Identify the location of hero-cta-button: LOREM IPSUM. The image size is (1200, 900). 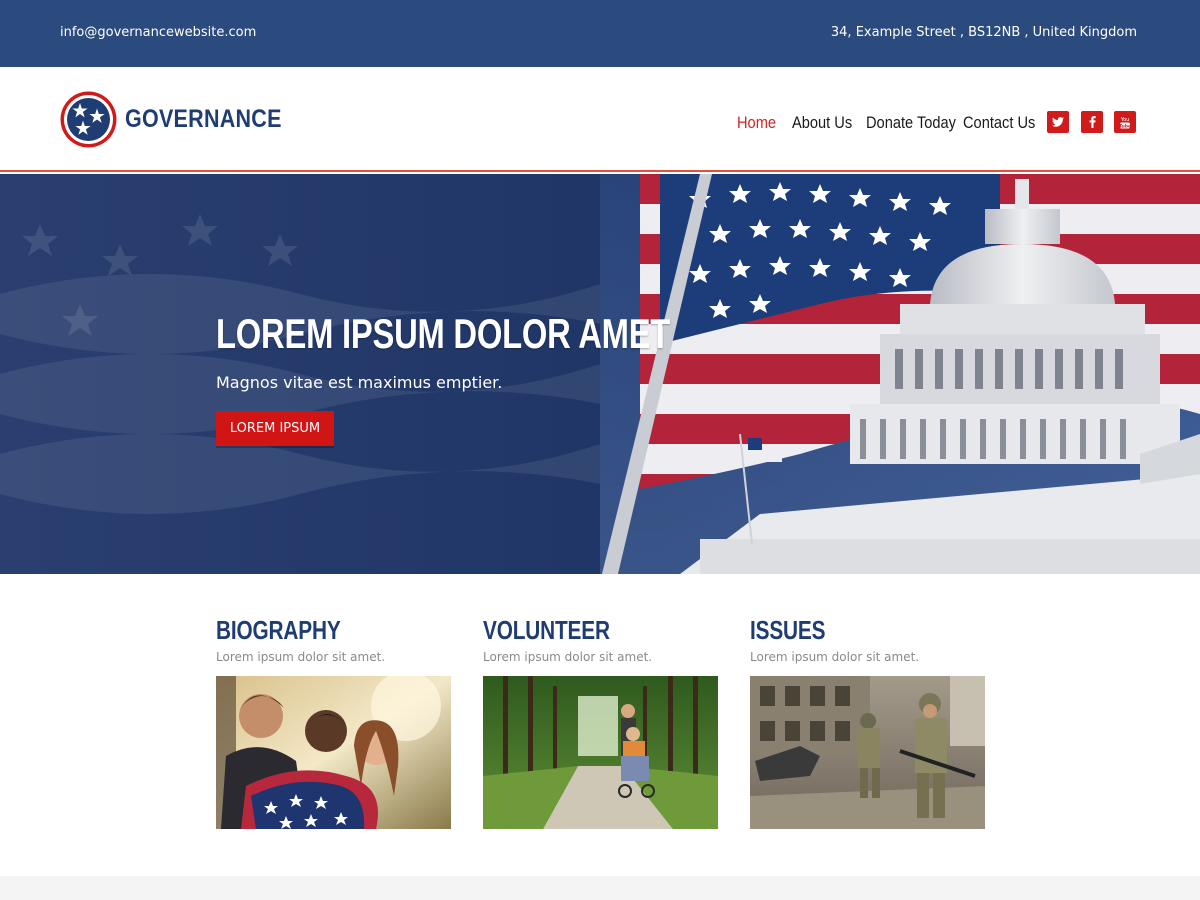
(275, 428).